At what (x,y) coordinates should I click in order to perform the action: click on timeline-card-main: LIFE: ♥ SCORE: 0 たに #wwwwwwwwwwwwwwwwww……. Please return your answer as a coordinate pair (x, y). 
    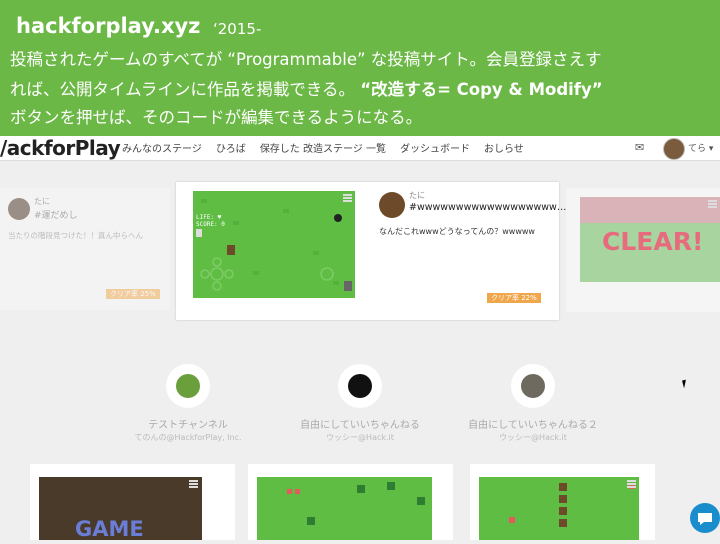
    Looking at the image, I should click on (371, 251).